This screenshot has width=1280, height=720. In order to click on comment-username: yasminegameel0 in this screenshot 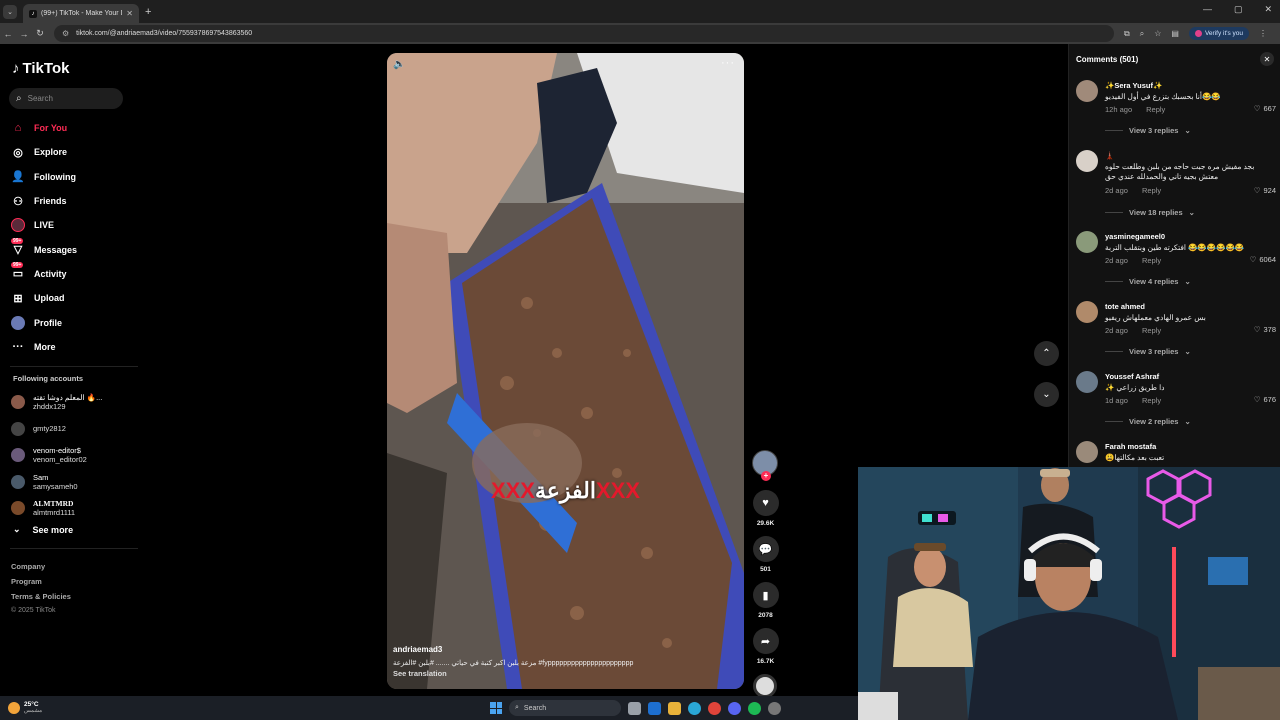, I will do `click(1135, 236)`.